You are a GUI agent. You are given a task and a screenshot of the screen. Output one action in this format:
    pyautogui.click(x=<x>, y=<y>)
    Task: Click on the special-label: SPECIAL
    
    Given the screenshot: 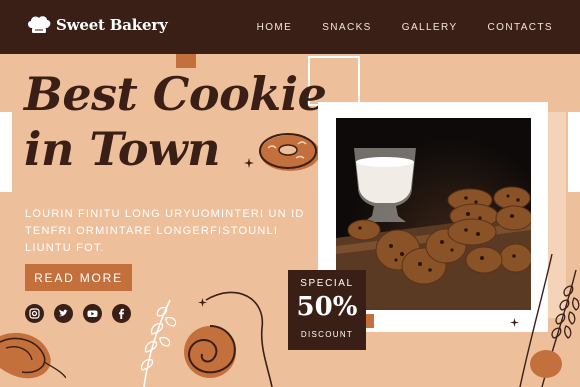 What is the action you would take?
    pyautogui.click(x=327, y=283)
    